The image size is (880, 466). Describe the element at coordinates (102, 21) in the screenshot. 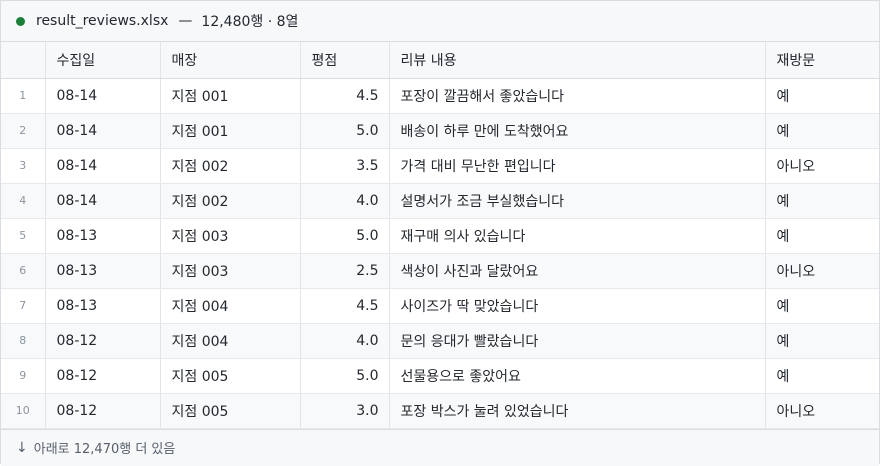

I see `file-name: result_reviews.xlsx` at that location.